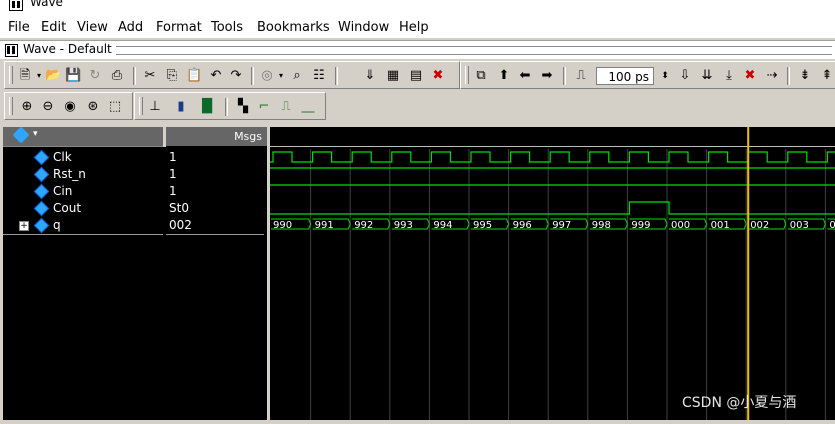 The height and width of the screenshot is (424, 835). I want to click on redo-icon: ↷, so click(236, 76).